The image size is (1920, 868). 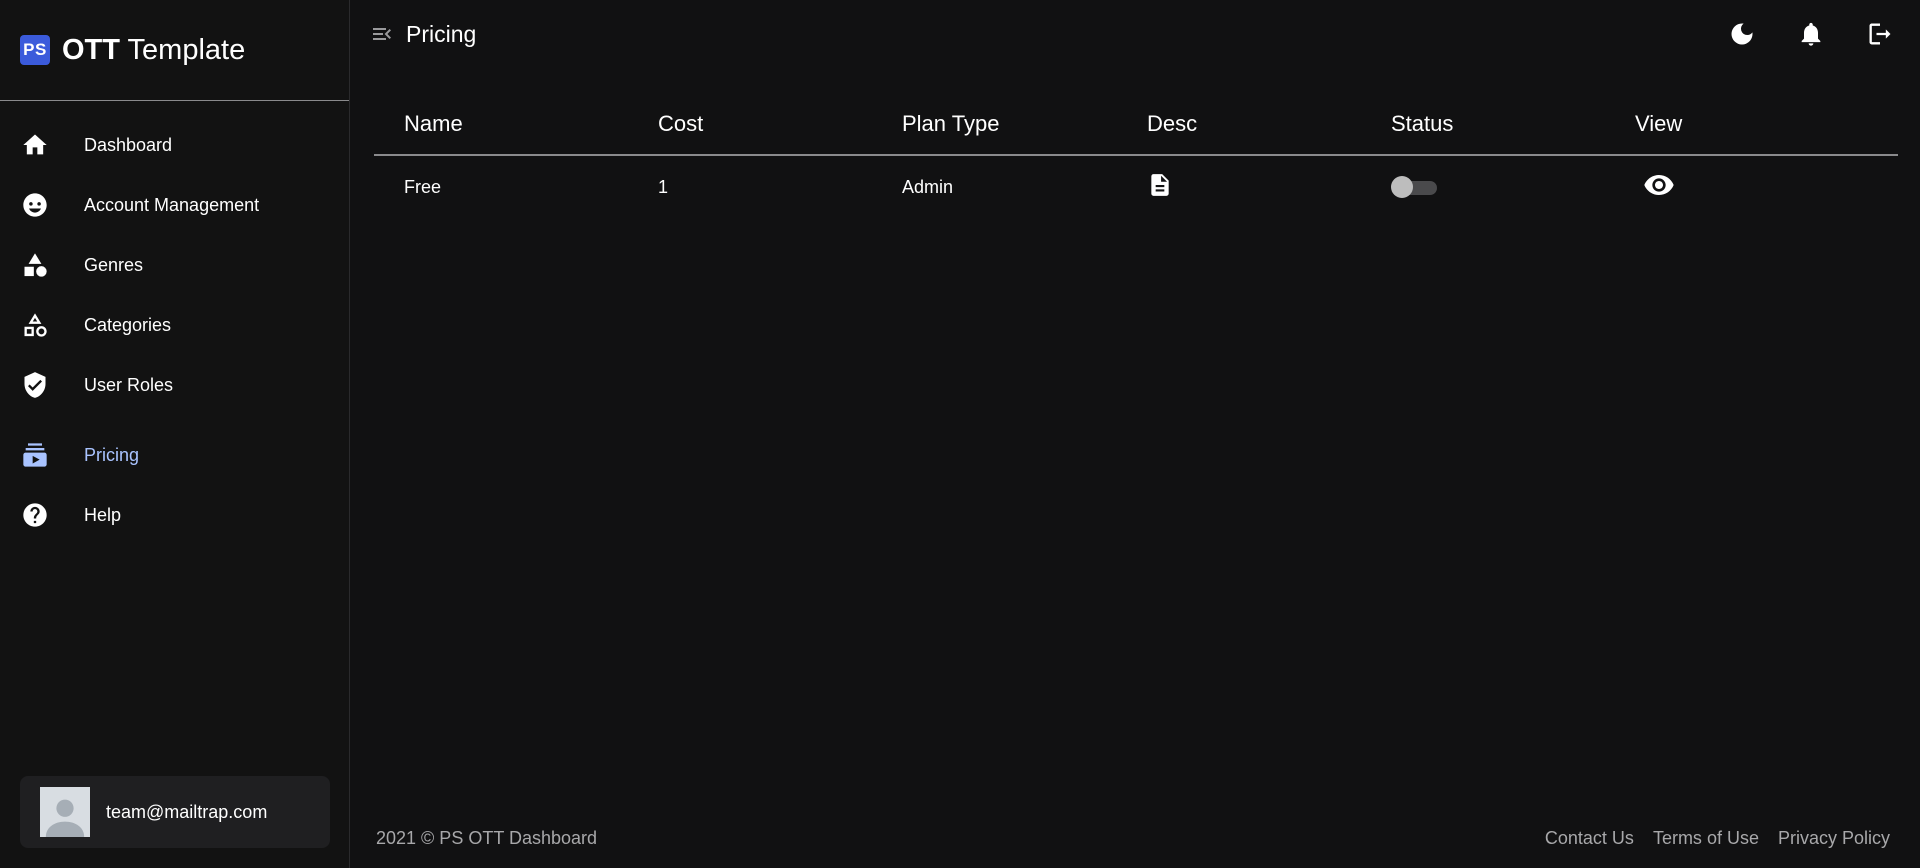 I want to click on sidebar-item-label: Categories, so click(x=128, y=324).